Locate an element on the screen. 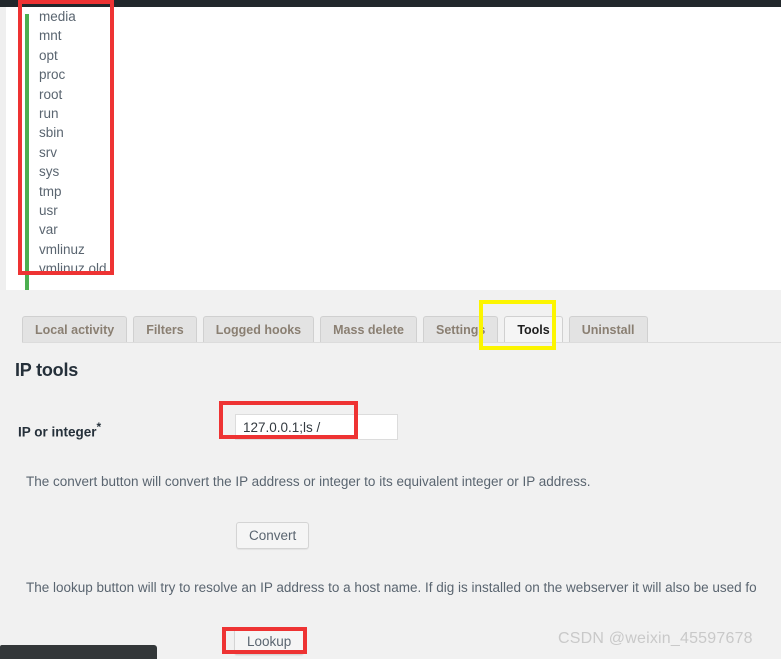  tab-label: Uninstall is located at coordinates (608, 330).